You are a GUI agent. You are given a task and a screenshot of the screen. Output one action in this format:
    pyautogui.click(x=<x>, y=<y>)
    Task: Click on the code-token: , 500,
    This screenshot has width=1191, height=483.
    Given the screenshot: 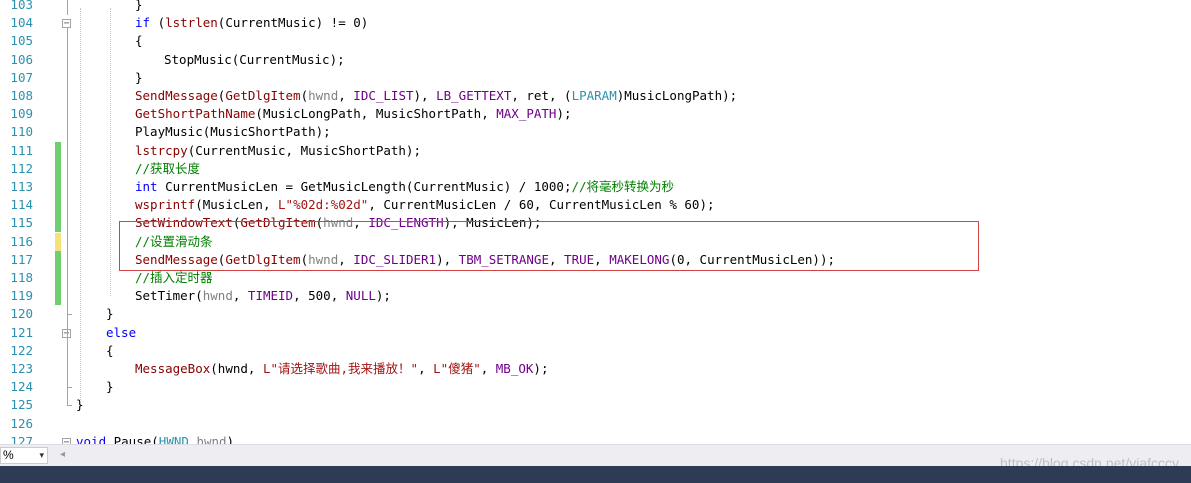 What is the action you would take?
    pyautogui.click(x=319, y=296)
    